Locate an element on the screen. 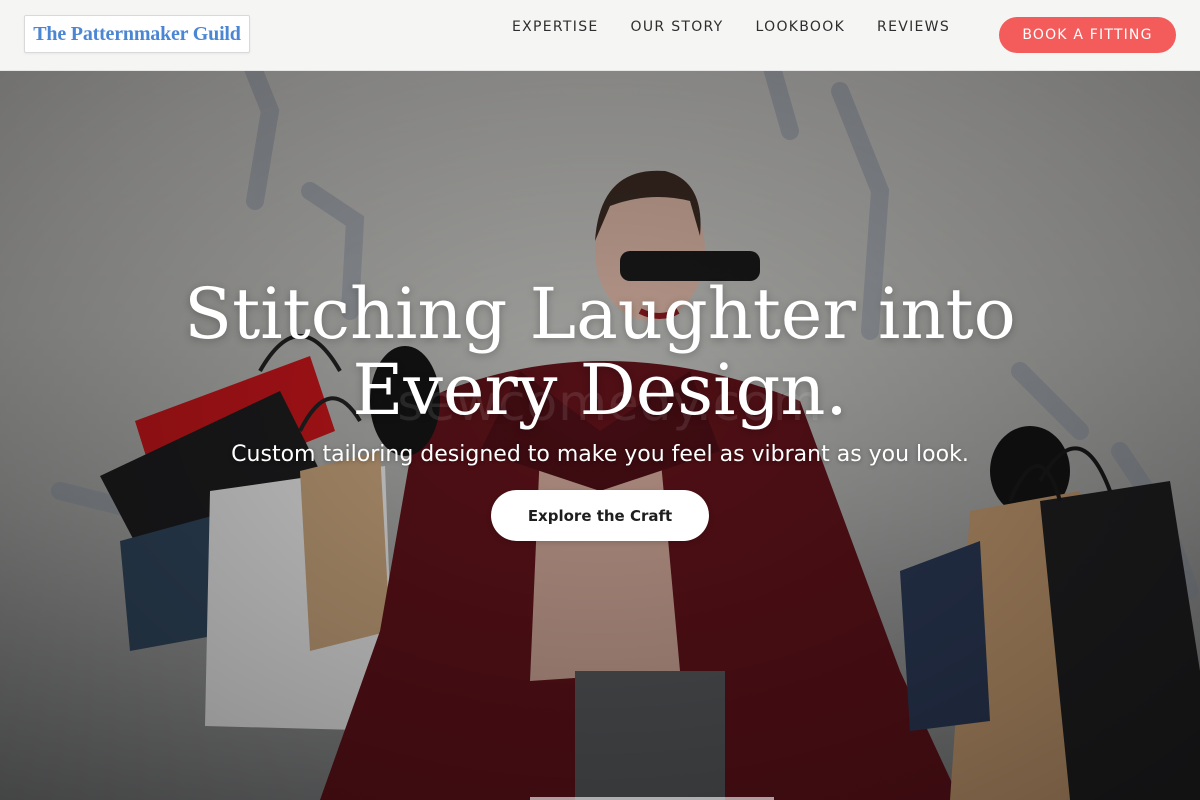 The image size is (1200, 800). book-a-fitting-button: BOOK A FITTING is located at coordinates (1087, 35).